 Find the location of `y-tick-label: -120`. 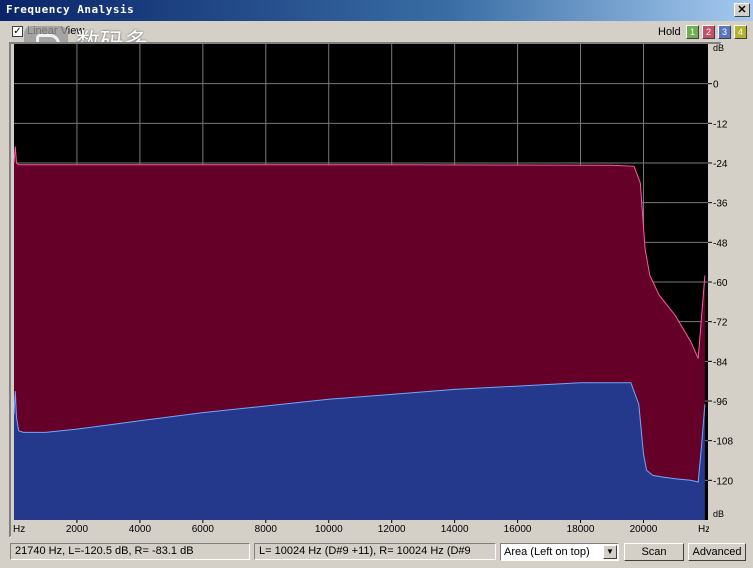

y-tick-label: -120 is located at coordinates (723, 481).